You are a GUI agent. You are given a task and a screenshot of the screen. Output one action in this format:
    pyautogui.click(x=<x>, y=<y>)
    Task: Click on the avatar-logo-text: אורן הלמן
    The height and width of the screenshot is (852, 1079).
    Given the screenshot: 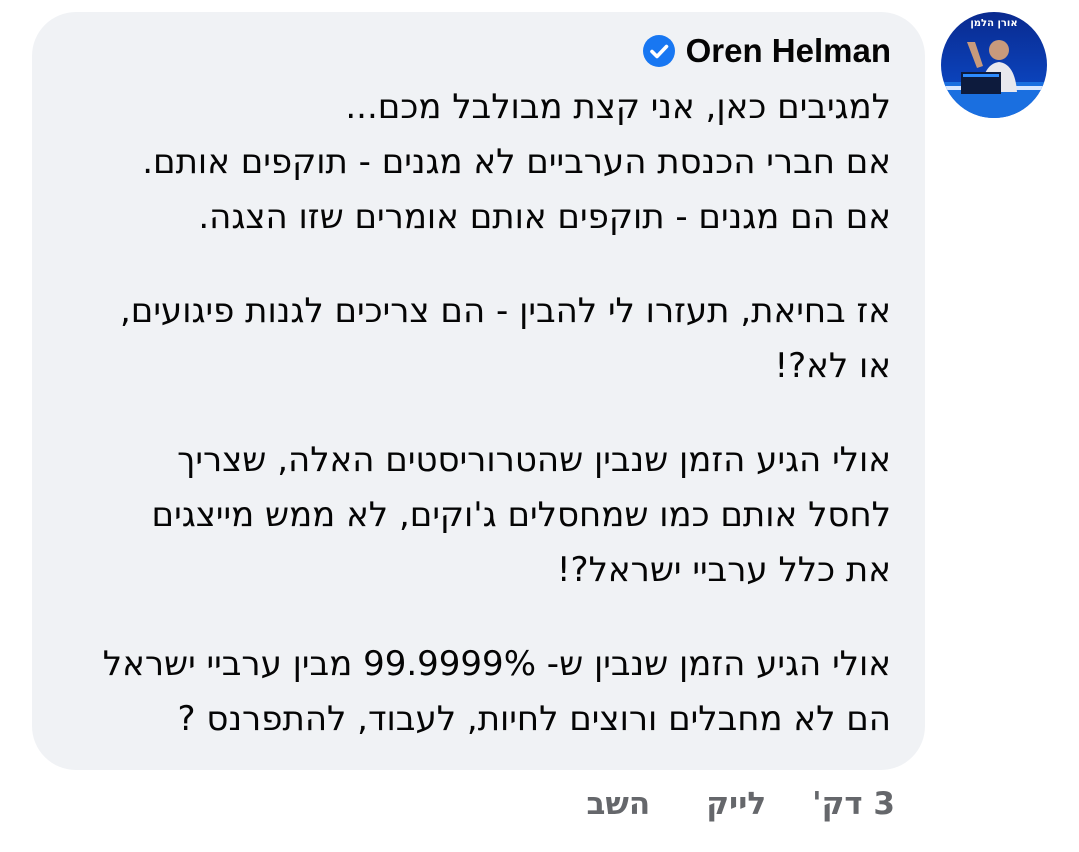 What is the action you would take?
    pyautogui.click(x=993, y=23)
    